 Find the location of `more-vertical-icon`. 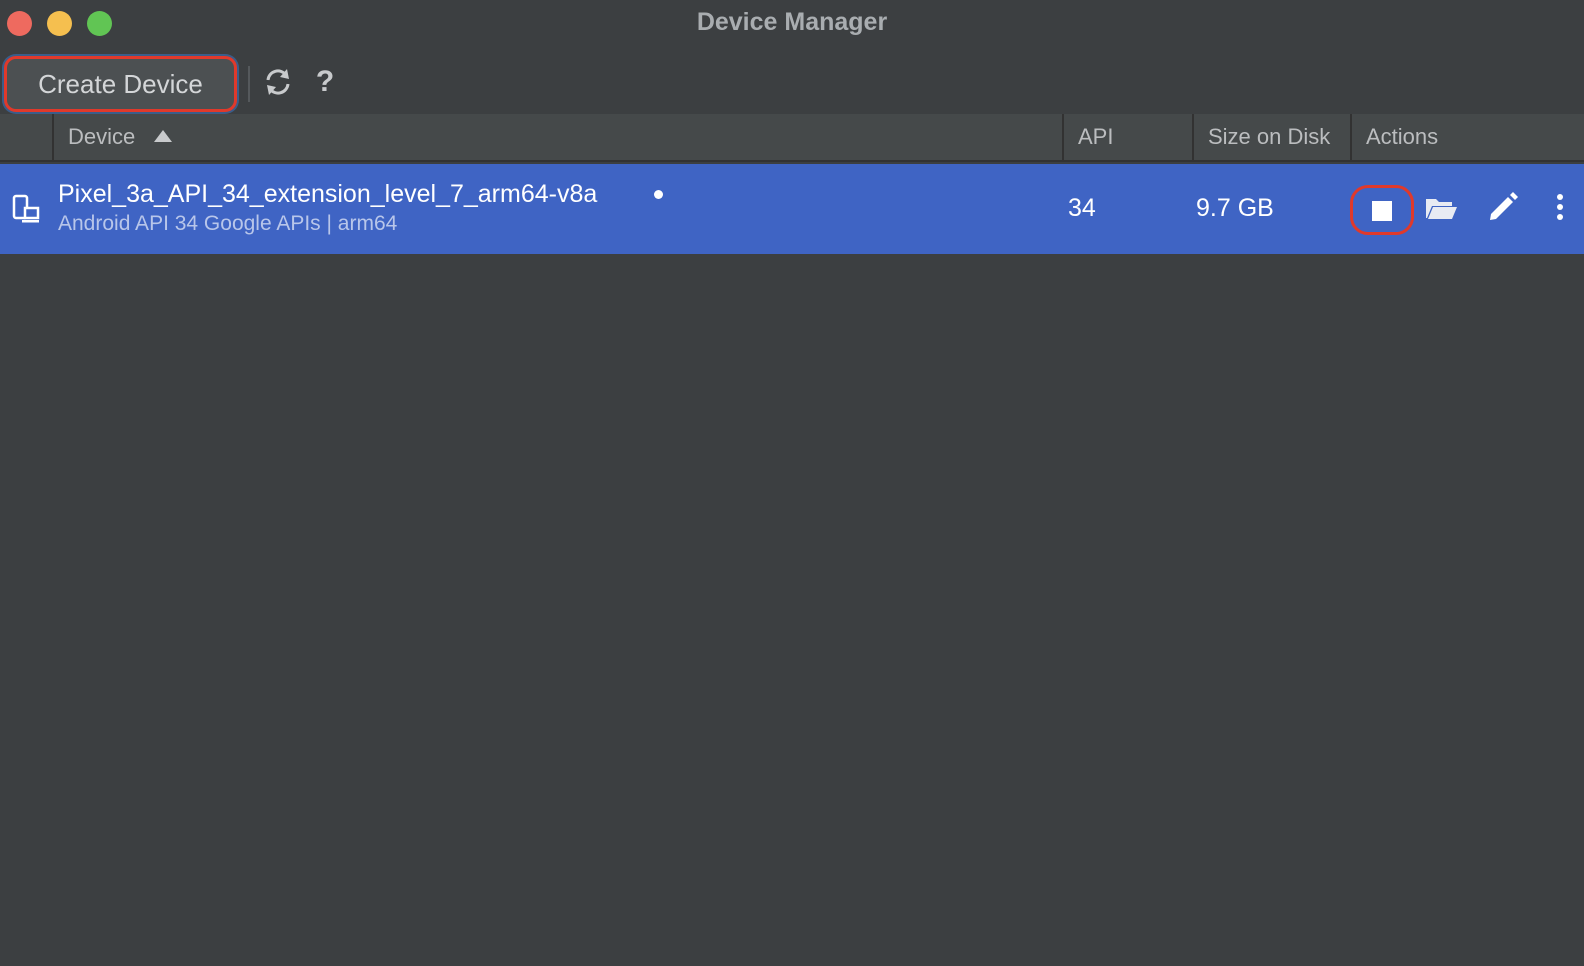

more-vertical-icon is located at coordinates (1560, 208).